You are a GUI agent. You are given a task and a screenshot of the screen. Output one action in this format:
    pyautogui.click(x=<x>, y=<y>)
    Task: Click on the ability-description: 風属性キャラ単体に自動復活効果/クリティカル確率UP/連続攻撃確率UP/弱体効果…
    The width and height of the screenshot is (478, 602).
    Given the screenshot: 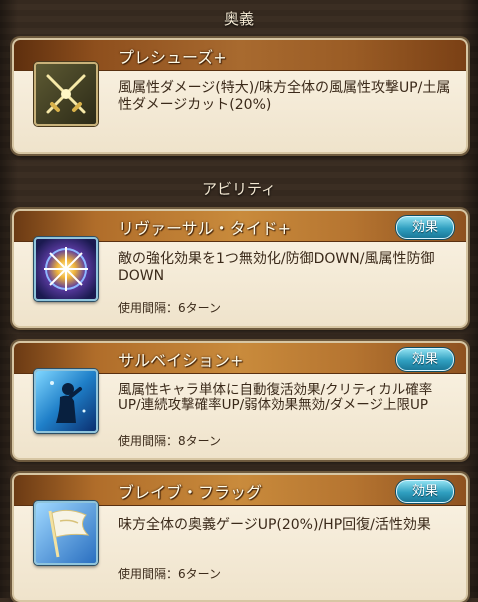 What is the action you would take?
    pyautogui.click(x=275, y=397)
    